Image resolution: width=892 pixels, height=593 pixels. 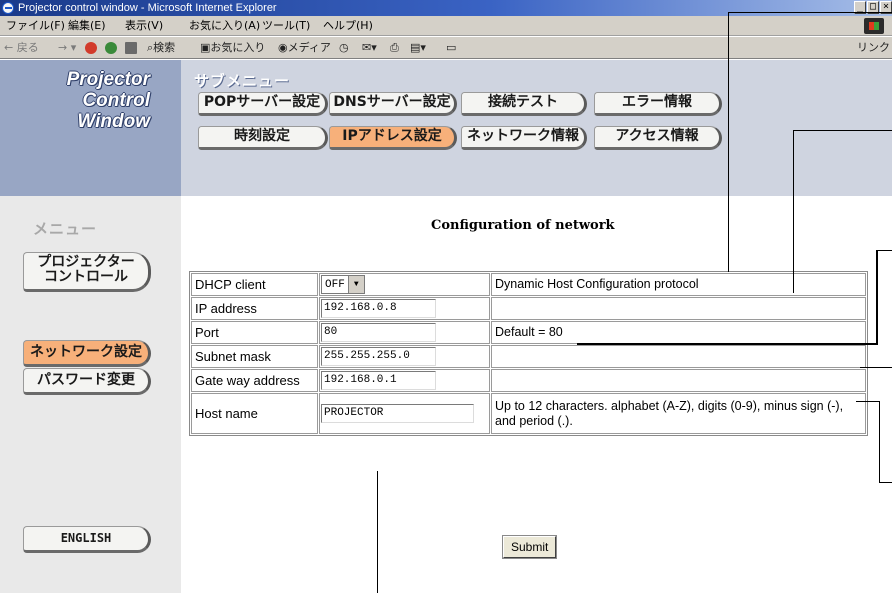 What do you see at coordinates (394, 48) in the screenshot?
I see `print-icon: ⎙` at bounding box center [394, 48].